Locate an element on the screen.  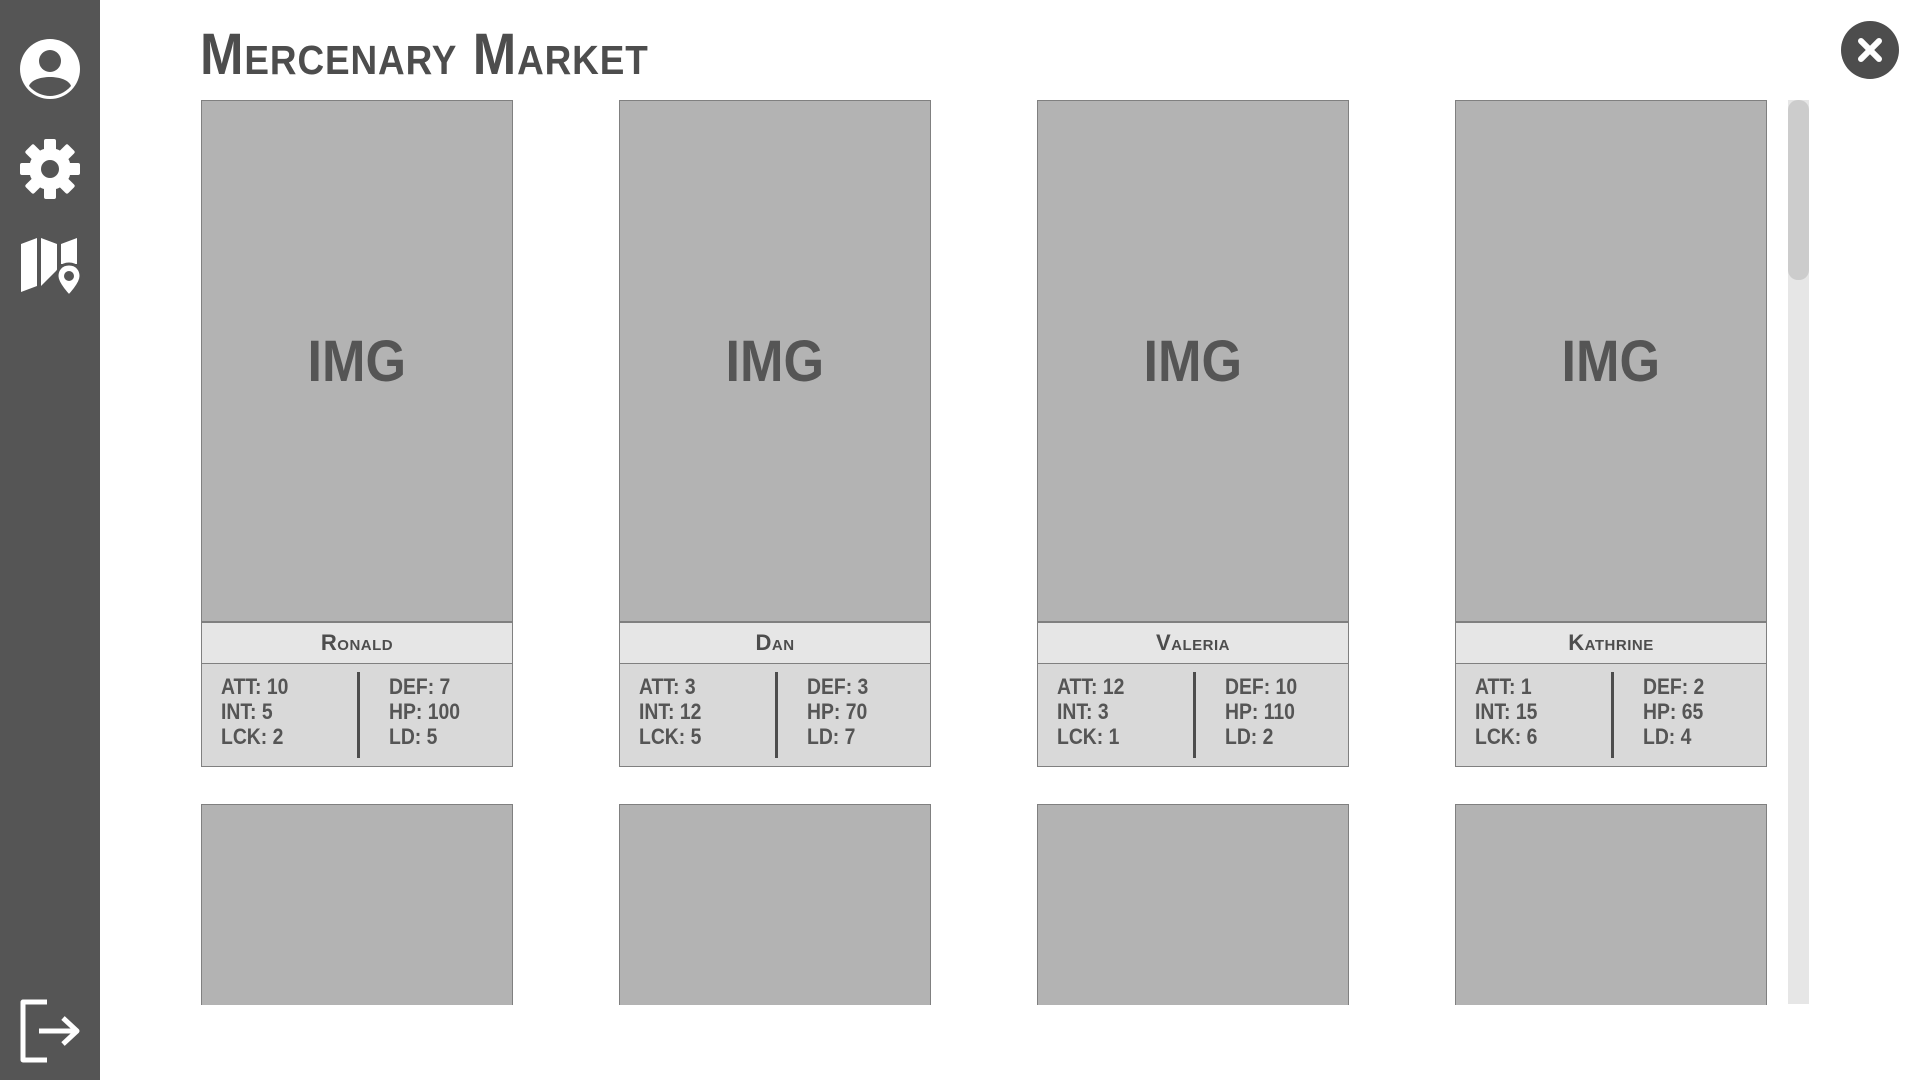
stats-left-column: ATT: 3 INT: 12 LCK: 5 is located at coordinates (670, 711).